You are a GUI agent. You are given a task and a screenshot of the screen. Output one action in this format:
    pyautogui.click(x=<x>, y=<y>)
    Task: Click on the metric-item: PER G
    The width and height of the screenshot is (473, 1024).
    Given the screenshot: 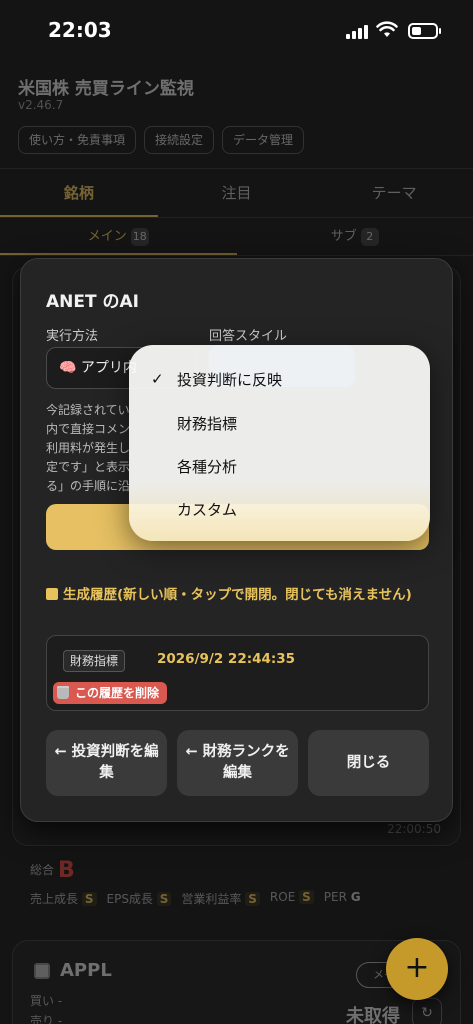 What is the action you would take?
    pyautogui.click(x=342, y=898)
    